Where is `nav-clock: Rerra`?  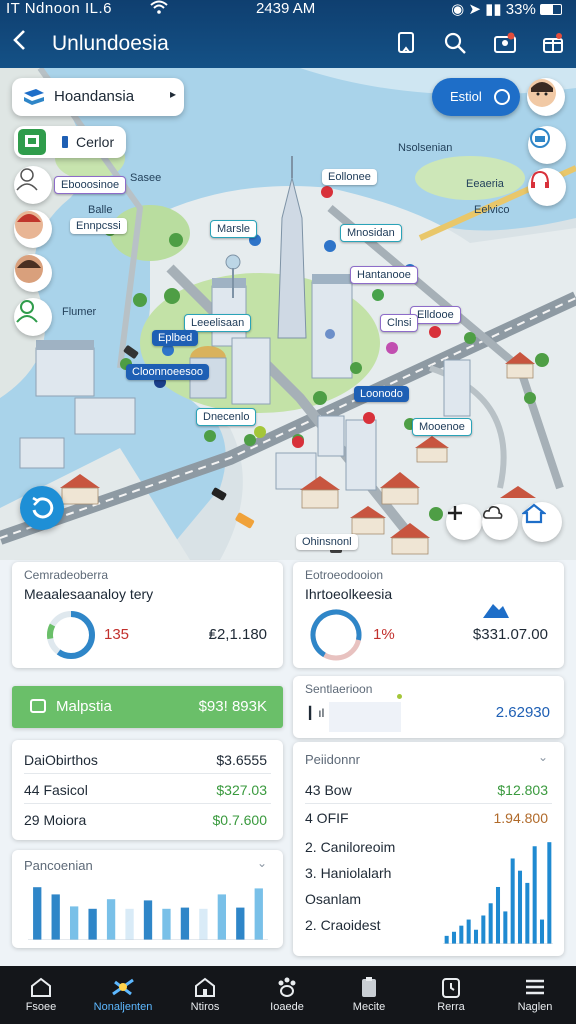 nav-clock: Rerra is located at coordinates (451, 995).